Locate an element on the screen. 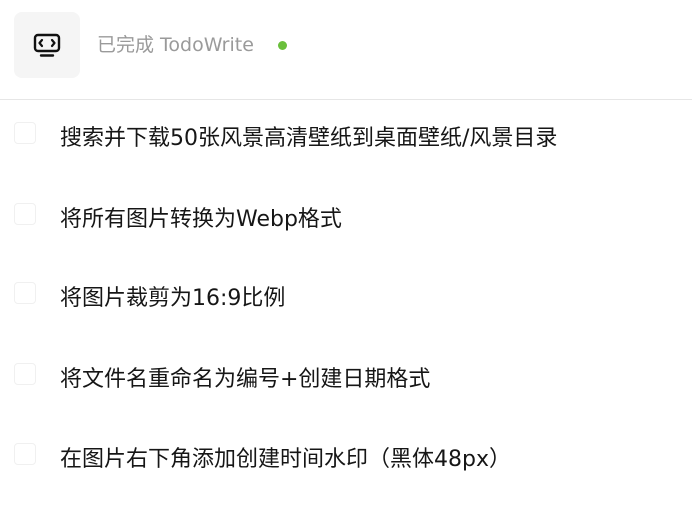 This screenshot has width=692, height=526. terminal-monitor-icon is located at coordinates (47, 45).